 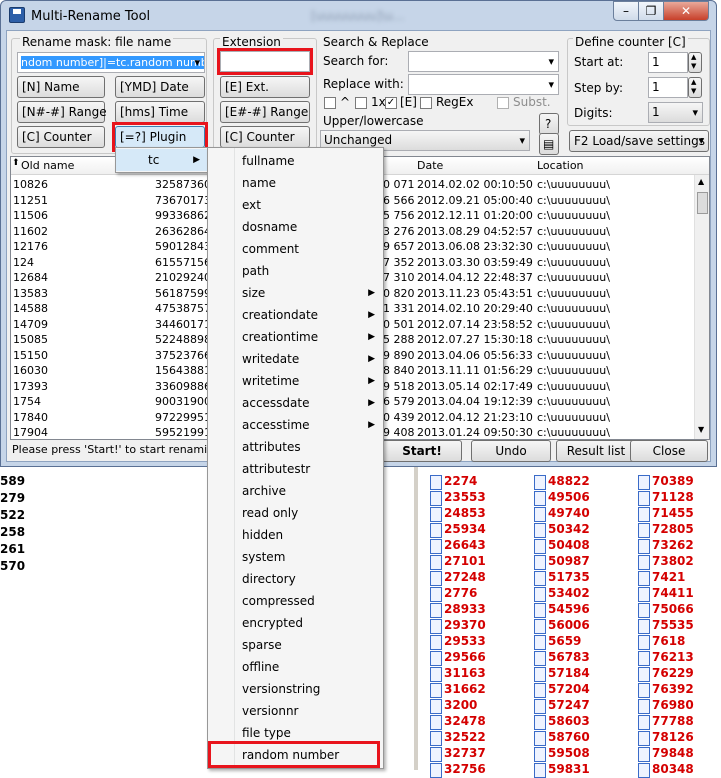 What do you see at coordinates (457, 642) in the screenshot?
I see `background-file-item: 29533` at bounding box center [457, 642].